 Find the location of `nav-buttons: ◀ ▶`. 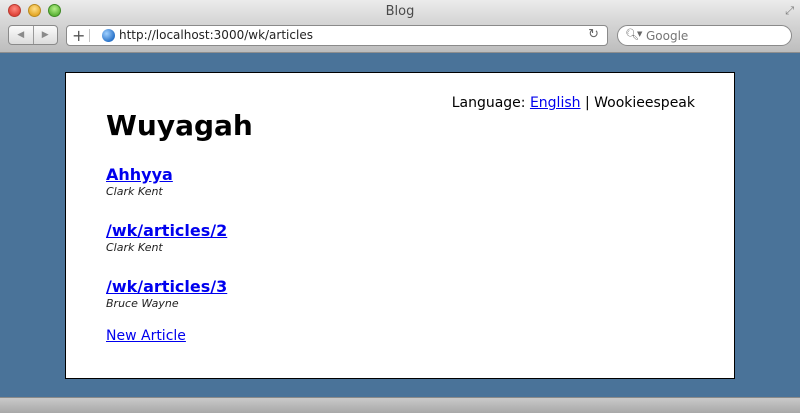

nav-buttons: ◀ ▶ is located at coordinates (33, 35).